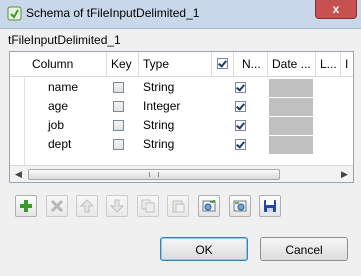  Describe the element at coordinates (113, 13) in the screenshot. I see `window-title: Schema of tFileInputDelimited_1` at that location.